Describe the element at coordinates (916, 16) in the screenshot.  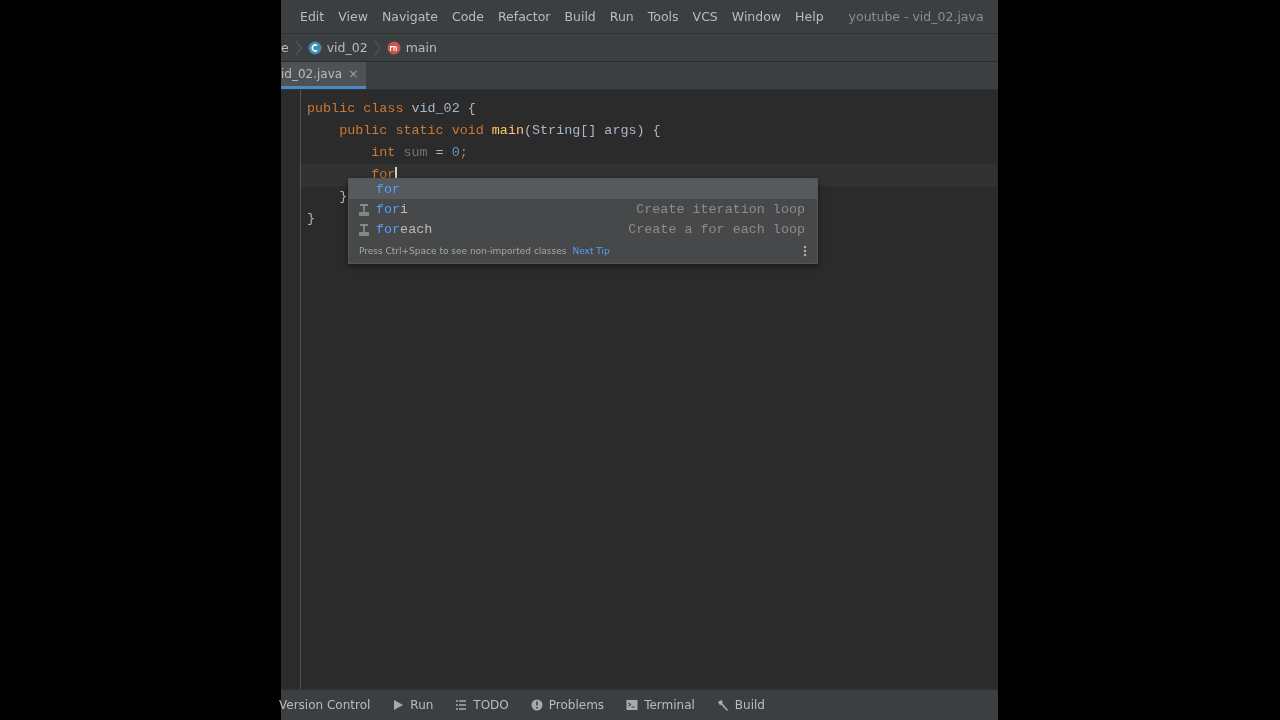
I see `window-title: youtube - vid_02.java` at that location.